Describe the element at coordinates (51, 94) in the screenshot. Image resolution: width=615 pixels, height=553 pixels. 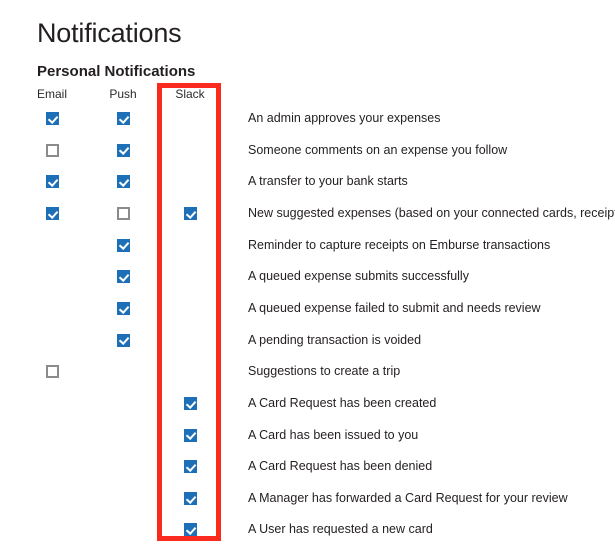
I see `column-header-email: Email` at that location.